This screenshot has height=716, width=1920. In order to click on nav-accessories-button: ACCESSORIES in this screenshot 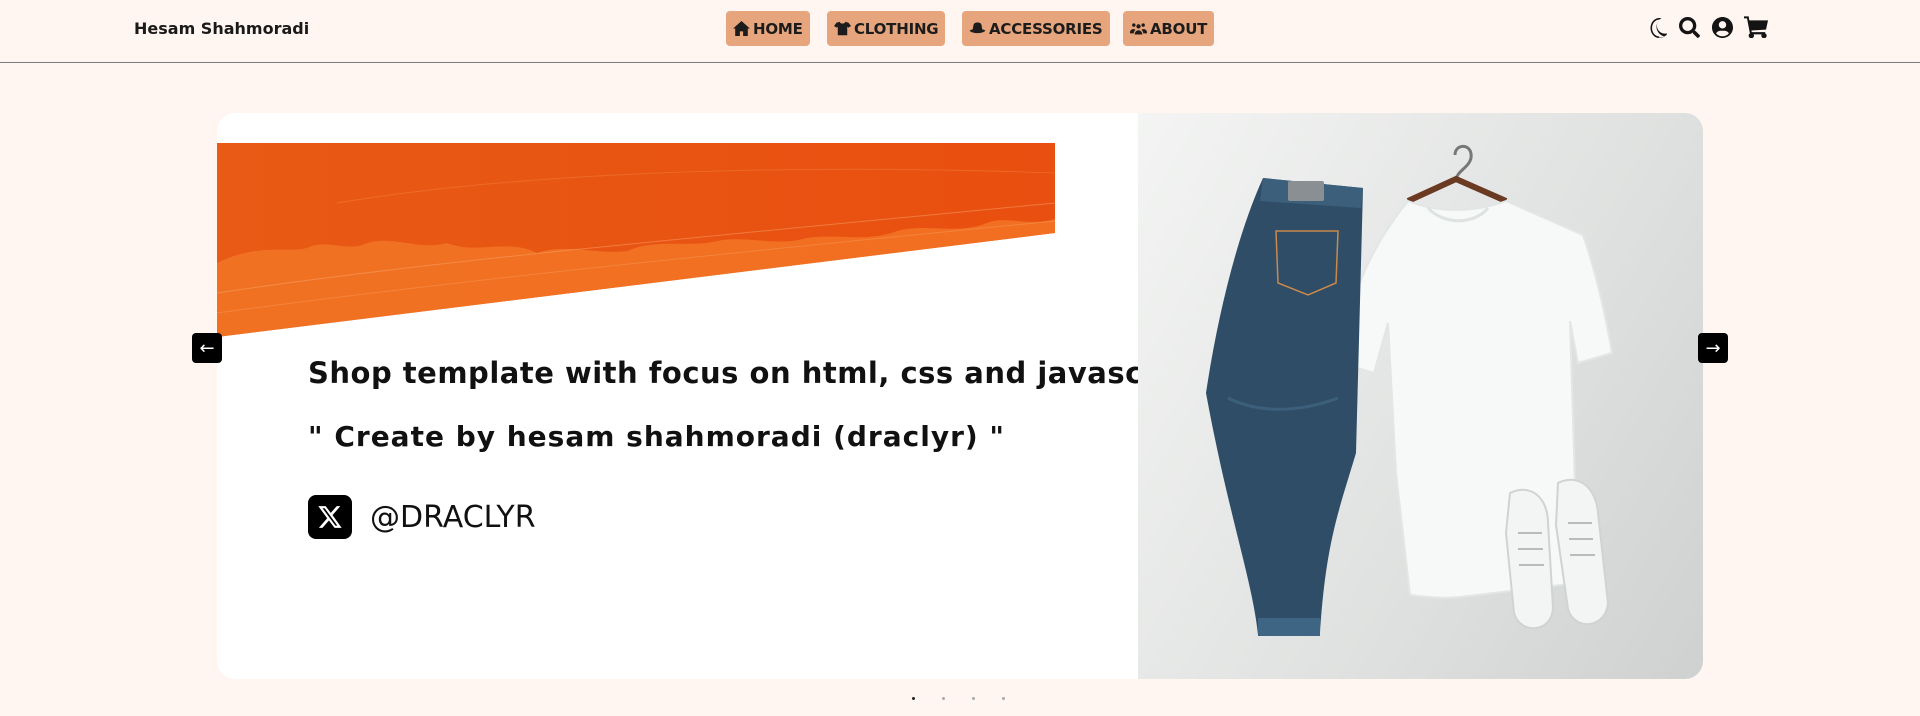, I will do `click(1036, 28)`.